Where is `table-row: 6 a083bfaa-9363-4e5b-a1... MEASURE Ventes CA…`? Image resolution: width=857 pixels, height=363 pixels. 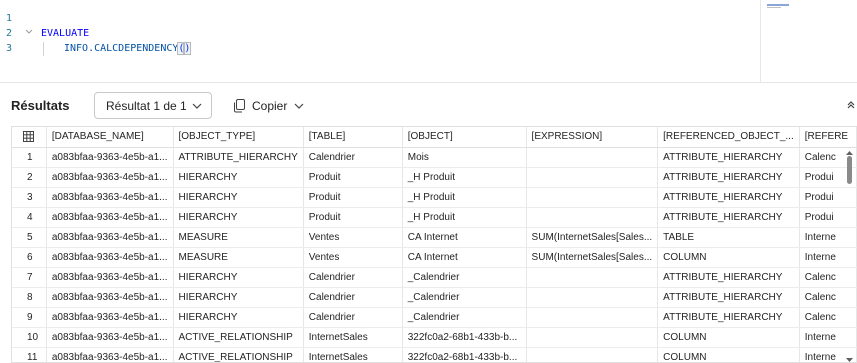
table-row: 6 a083bfaa-9363-4e5b-a1... MEASURE Ventes CA… is located at coordinates (434, 257).